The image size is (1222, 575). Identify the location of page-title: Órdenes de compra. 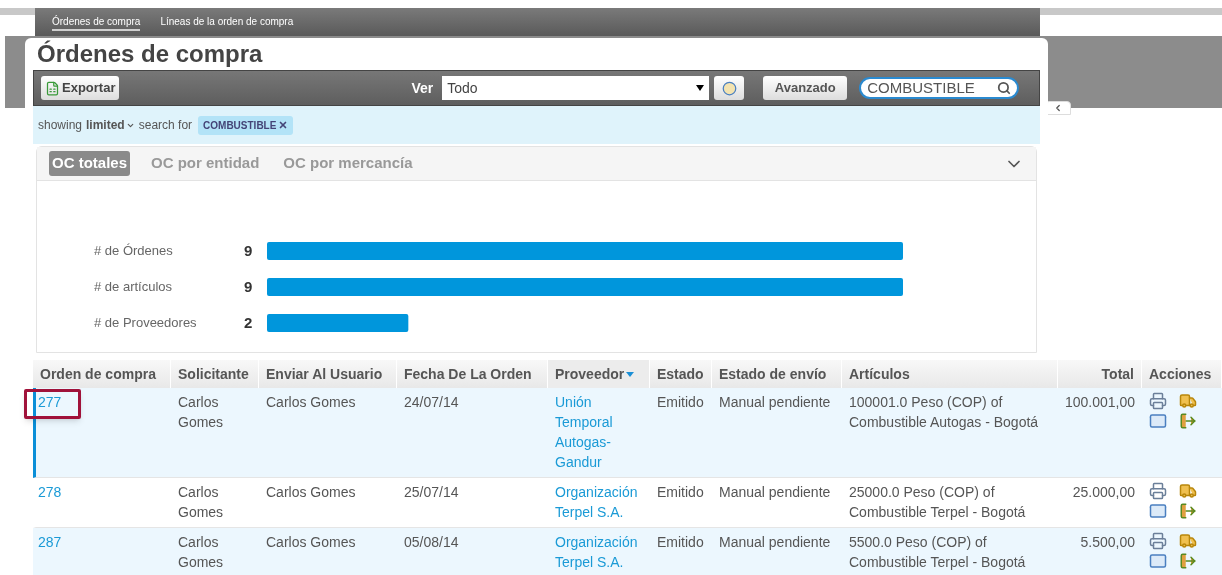
(150, 54).